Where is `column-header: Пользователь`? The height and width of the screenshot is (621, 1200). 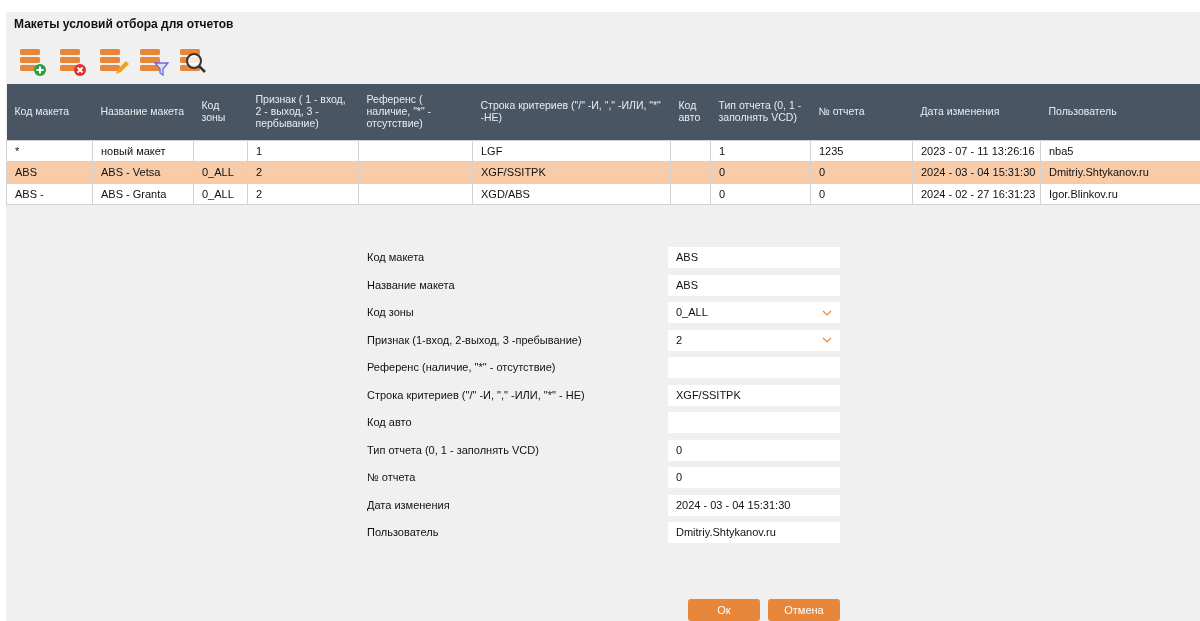 column-header: Пользователь is located at coordinates (1120, 112).